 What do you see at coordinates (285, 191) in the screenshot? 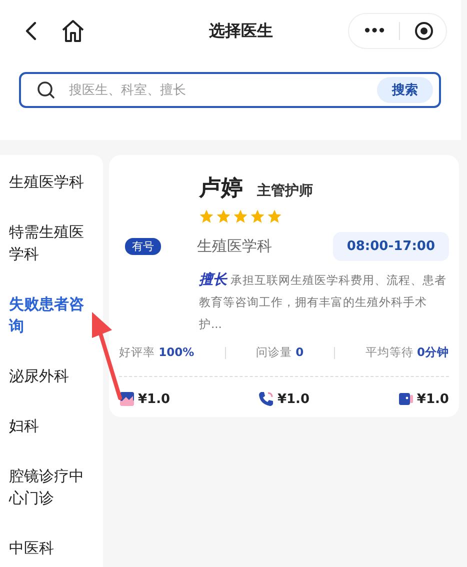
I see `doctor-title: 主管护师` at bounding box center [285, 191].